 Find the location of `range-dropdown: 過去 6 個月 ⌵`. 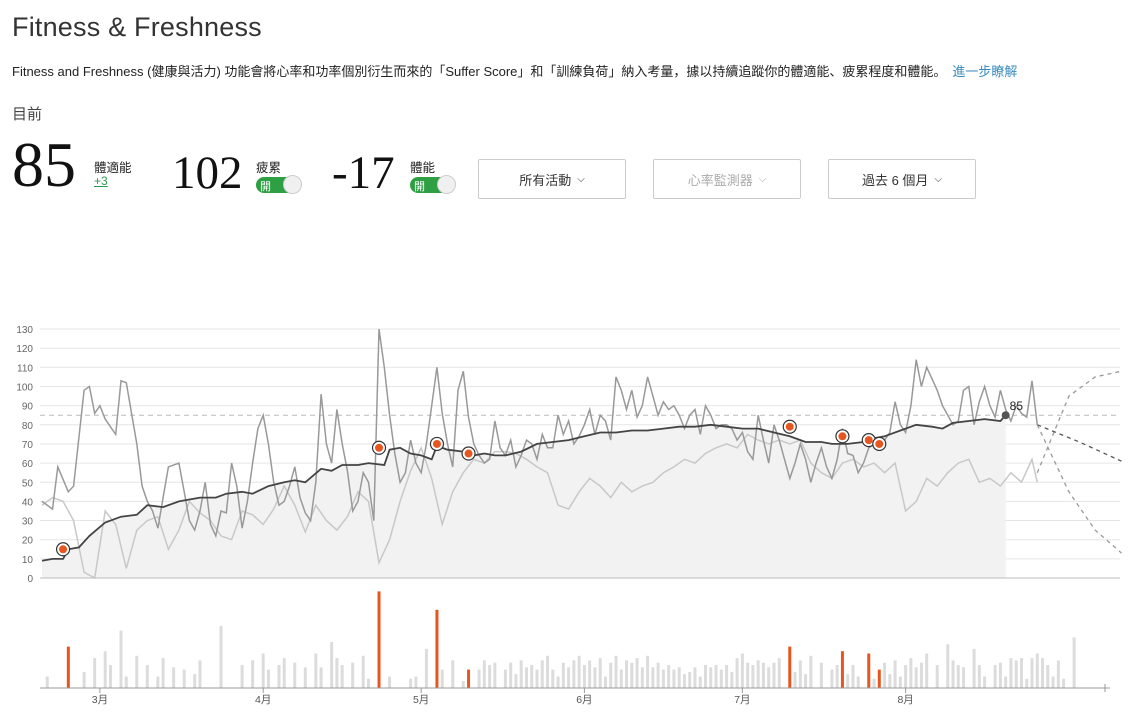

range-dropdown: 過去 6 個月 ⌵ is located at coordinates (902, 179).